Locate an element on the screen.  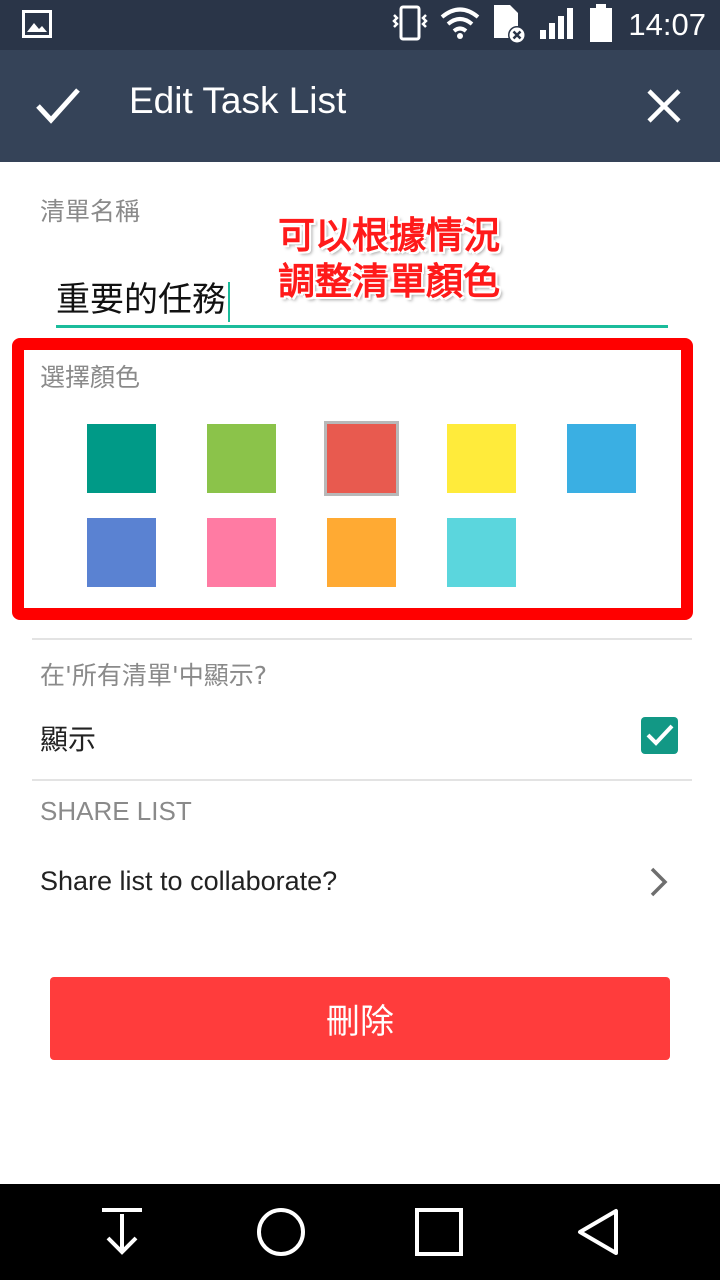
show-checkbox is located at coordinates (659, 735).